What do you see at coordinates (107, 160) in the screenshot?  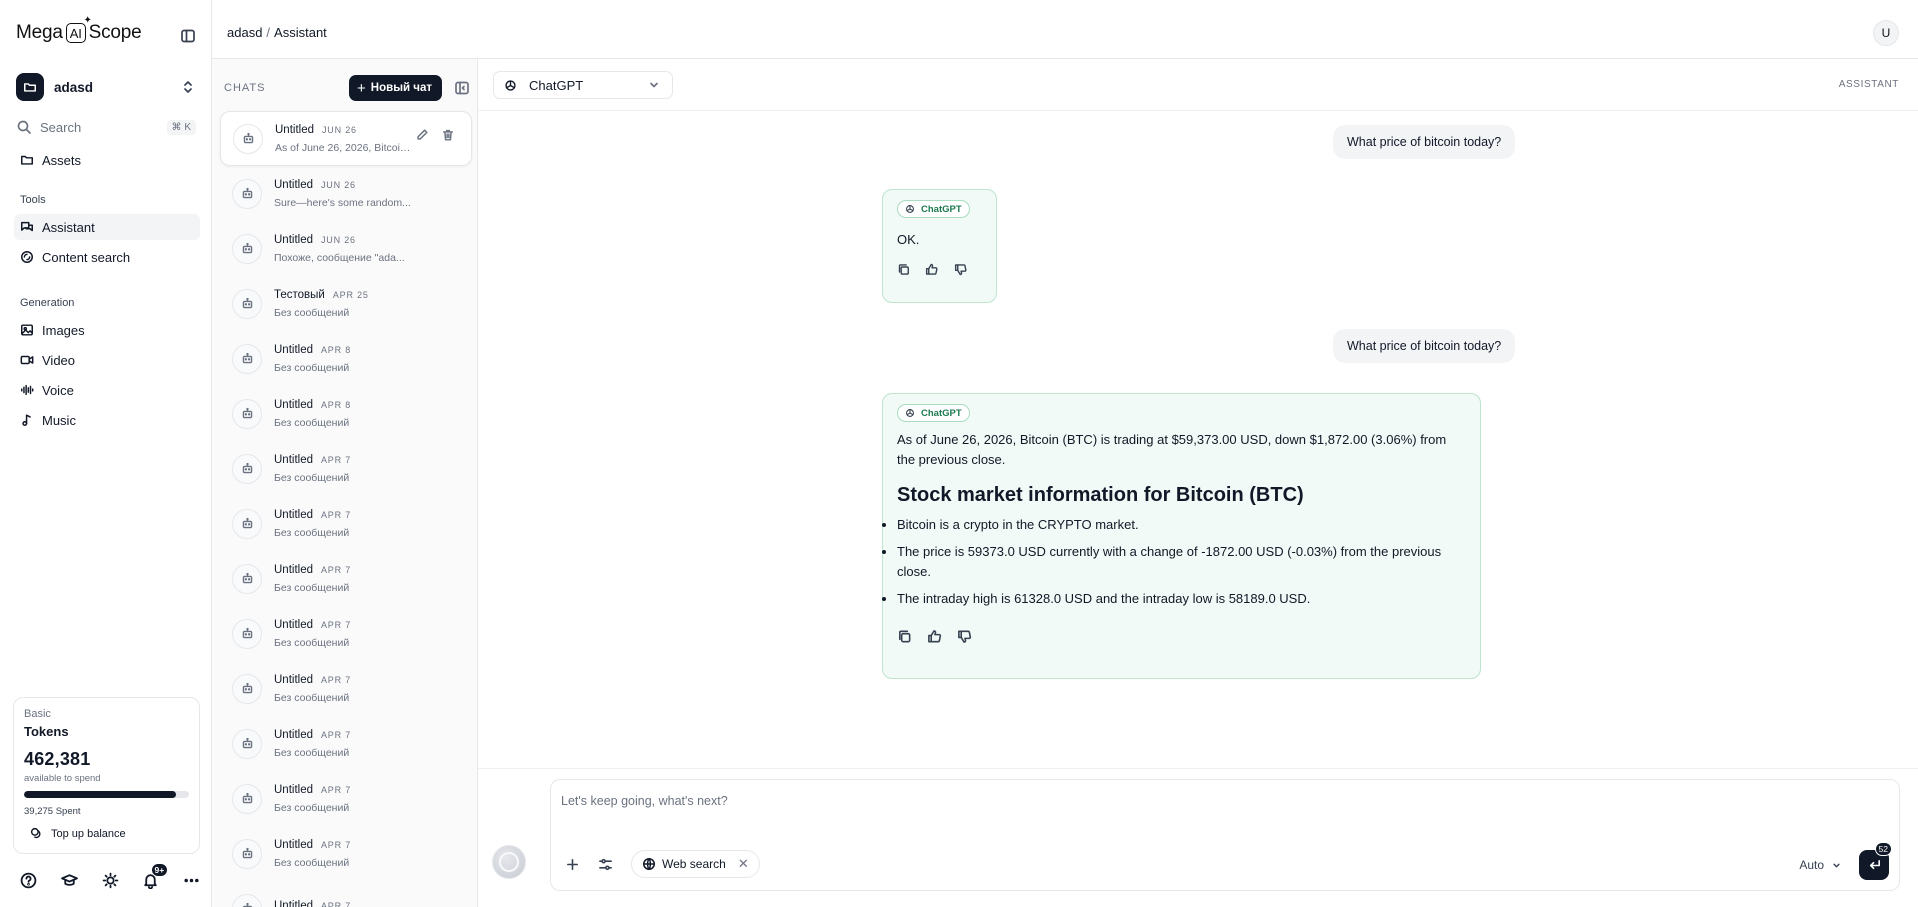 I see `sidebar-item-assets: Assets` at bounding box center [107, 160].